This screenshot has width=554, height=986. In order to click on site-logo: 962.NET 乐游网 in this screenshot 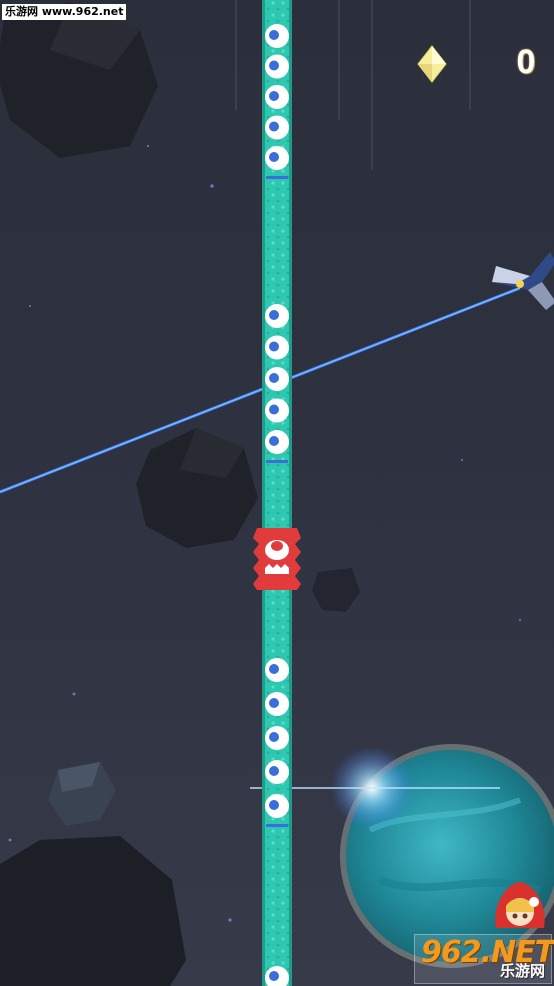, I will do `click(484, 959)`.